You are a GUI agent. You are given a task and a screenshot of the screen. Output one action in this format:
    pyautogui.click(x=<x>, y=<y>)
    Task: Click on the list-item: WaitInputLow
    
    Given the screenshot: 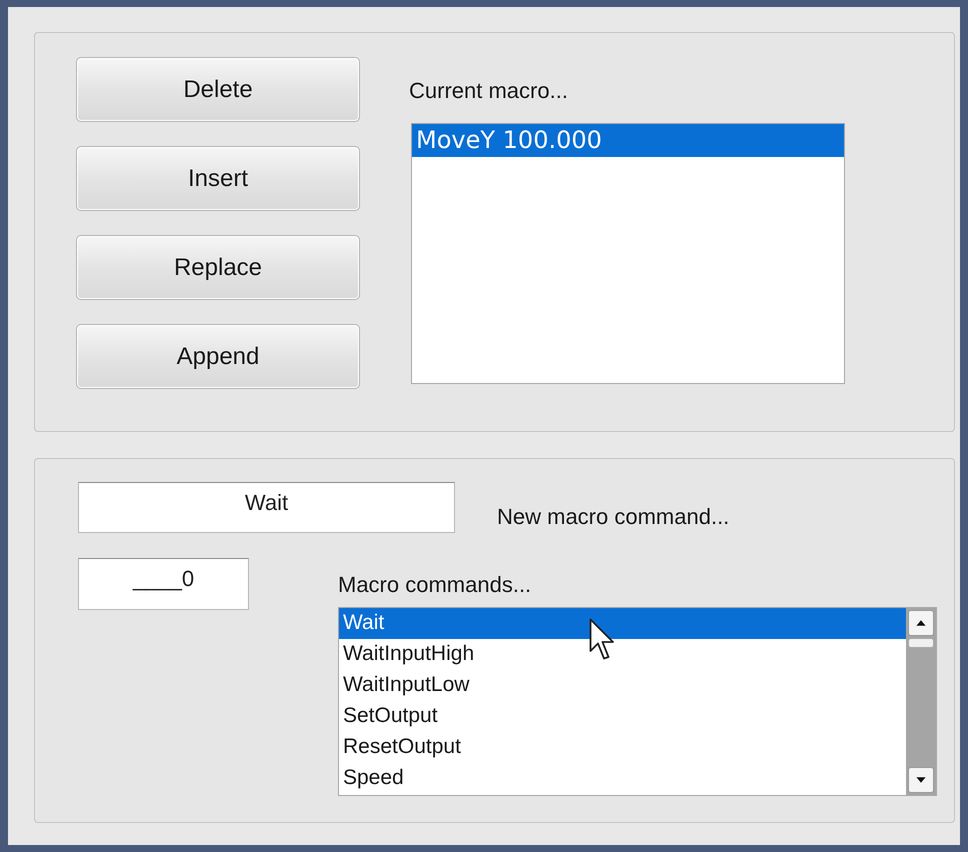 What is the action you would take?
    pyautogui.click(x=622, y=685)
    